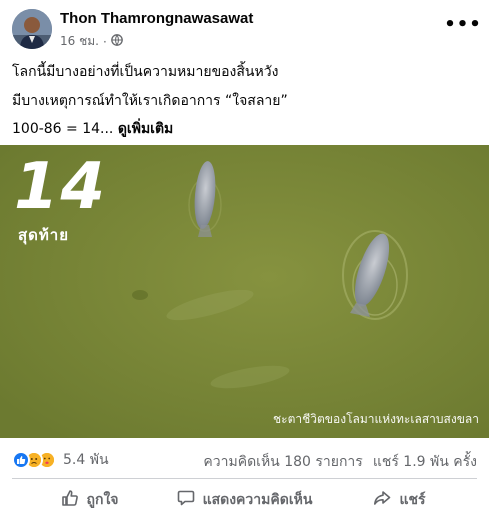  Describe the element at coordinates (244, 28) in the screenshot. I see `post-header: Thon Thamrongnawasawat 16 ชม. · •••` at that location.